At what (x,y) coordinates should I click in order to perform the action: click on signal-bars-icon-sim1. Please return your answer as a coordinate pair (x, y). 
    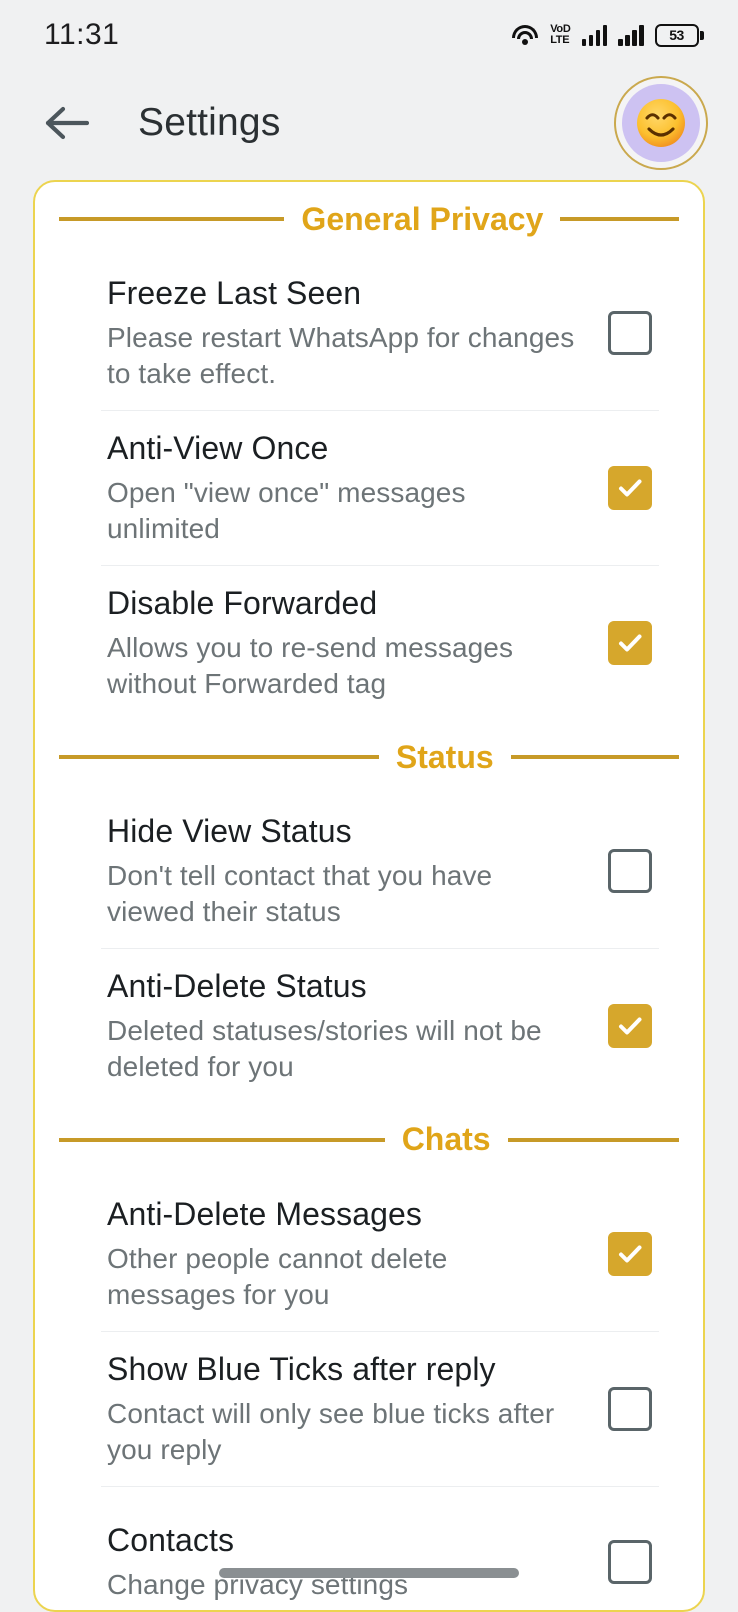
    Looking at the image, I should click on (595, 35).